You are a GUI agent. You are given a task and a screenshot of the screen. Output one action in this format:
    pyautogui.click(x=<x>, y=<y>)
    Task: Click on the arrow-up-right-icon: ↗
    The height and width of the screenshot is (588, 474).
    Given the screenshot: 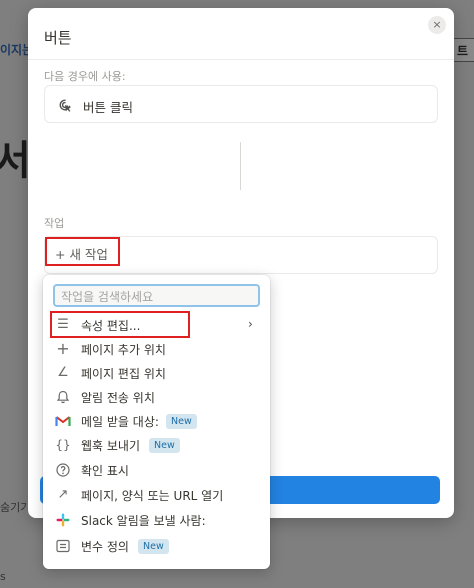 What is the action you would take?
    pyautogui.click(x=63, y=494)
    